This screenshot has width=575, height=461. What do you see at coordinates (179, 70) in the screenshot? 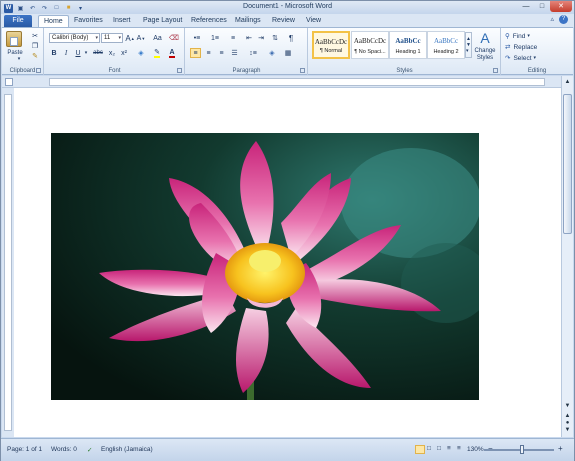
I see `font-launcher-icon` at bounding box center [179, 70].